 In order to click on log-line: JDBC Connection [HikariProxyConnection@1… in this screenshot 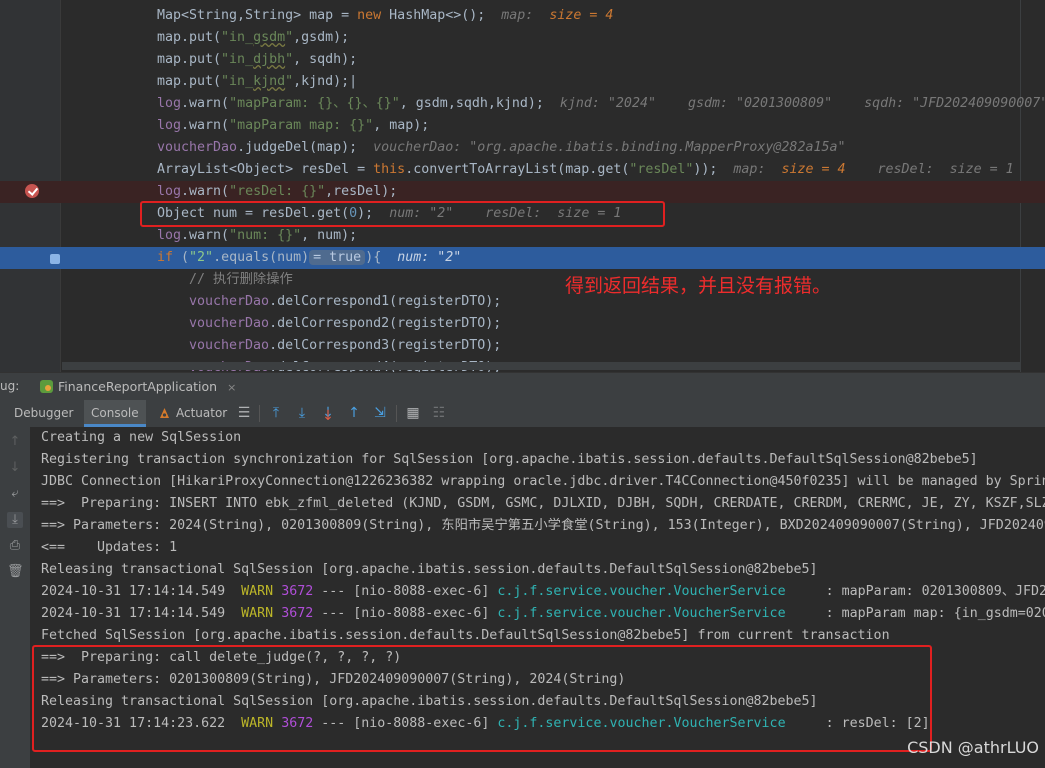, I will do `click(543, 481)`.